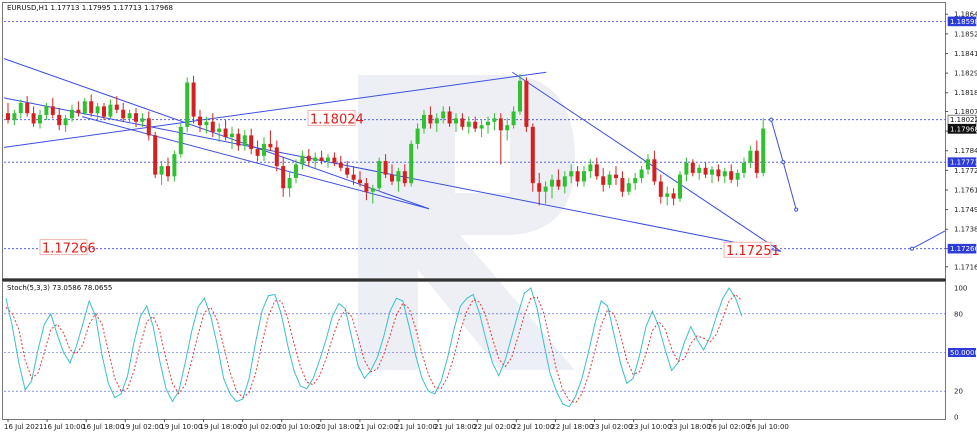  Describe the element at coordinates (965, 74) in the screenshot. I see `y-tick-label: 1.18295` at that location.